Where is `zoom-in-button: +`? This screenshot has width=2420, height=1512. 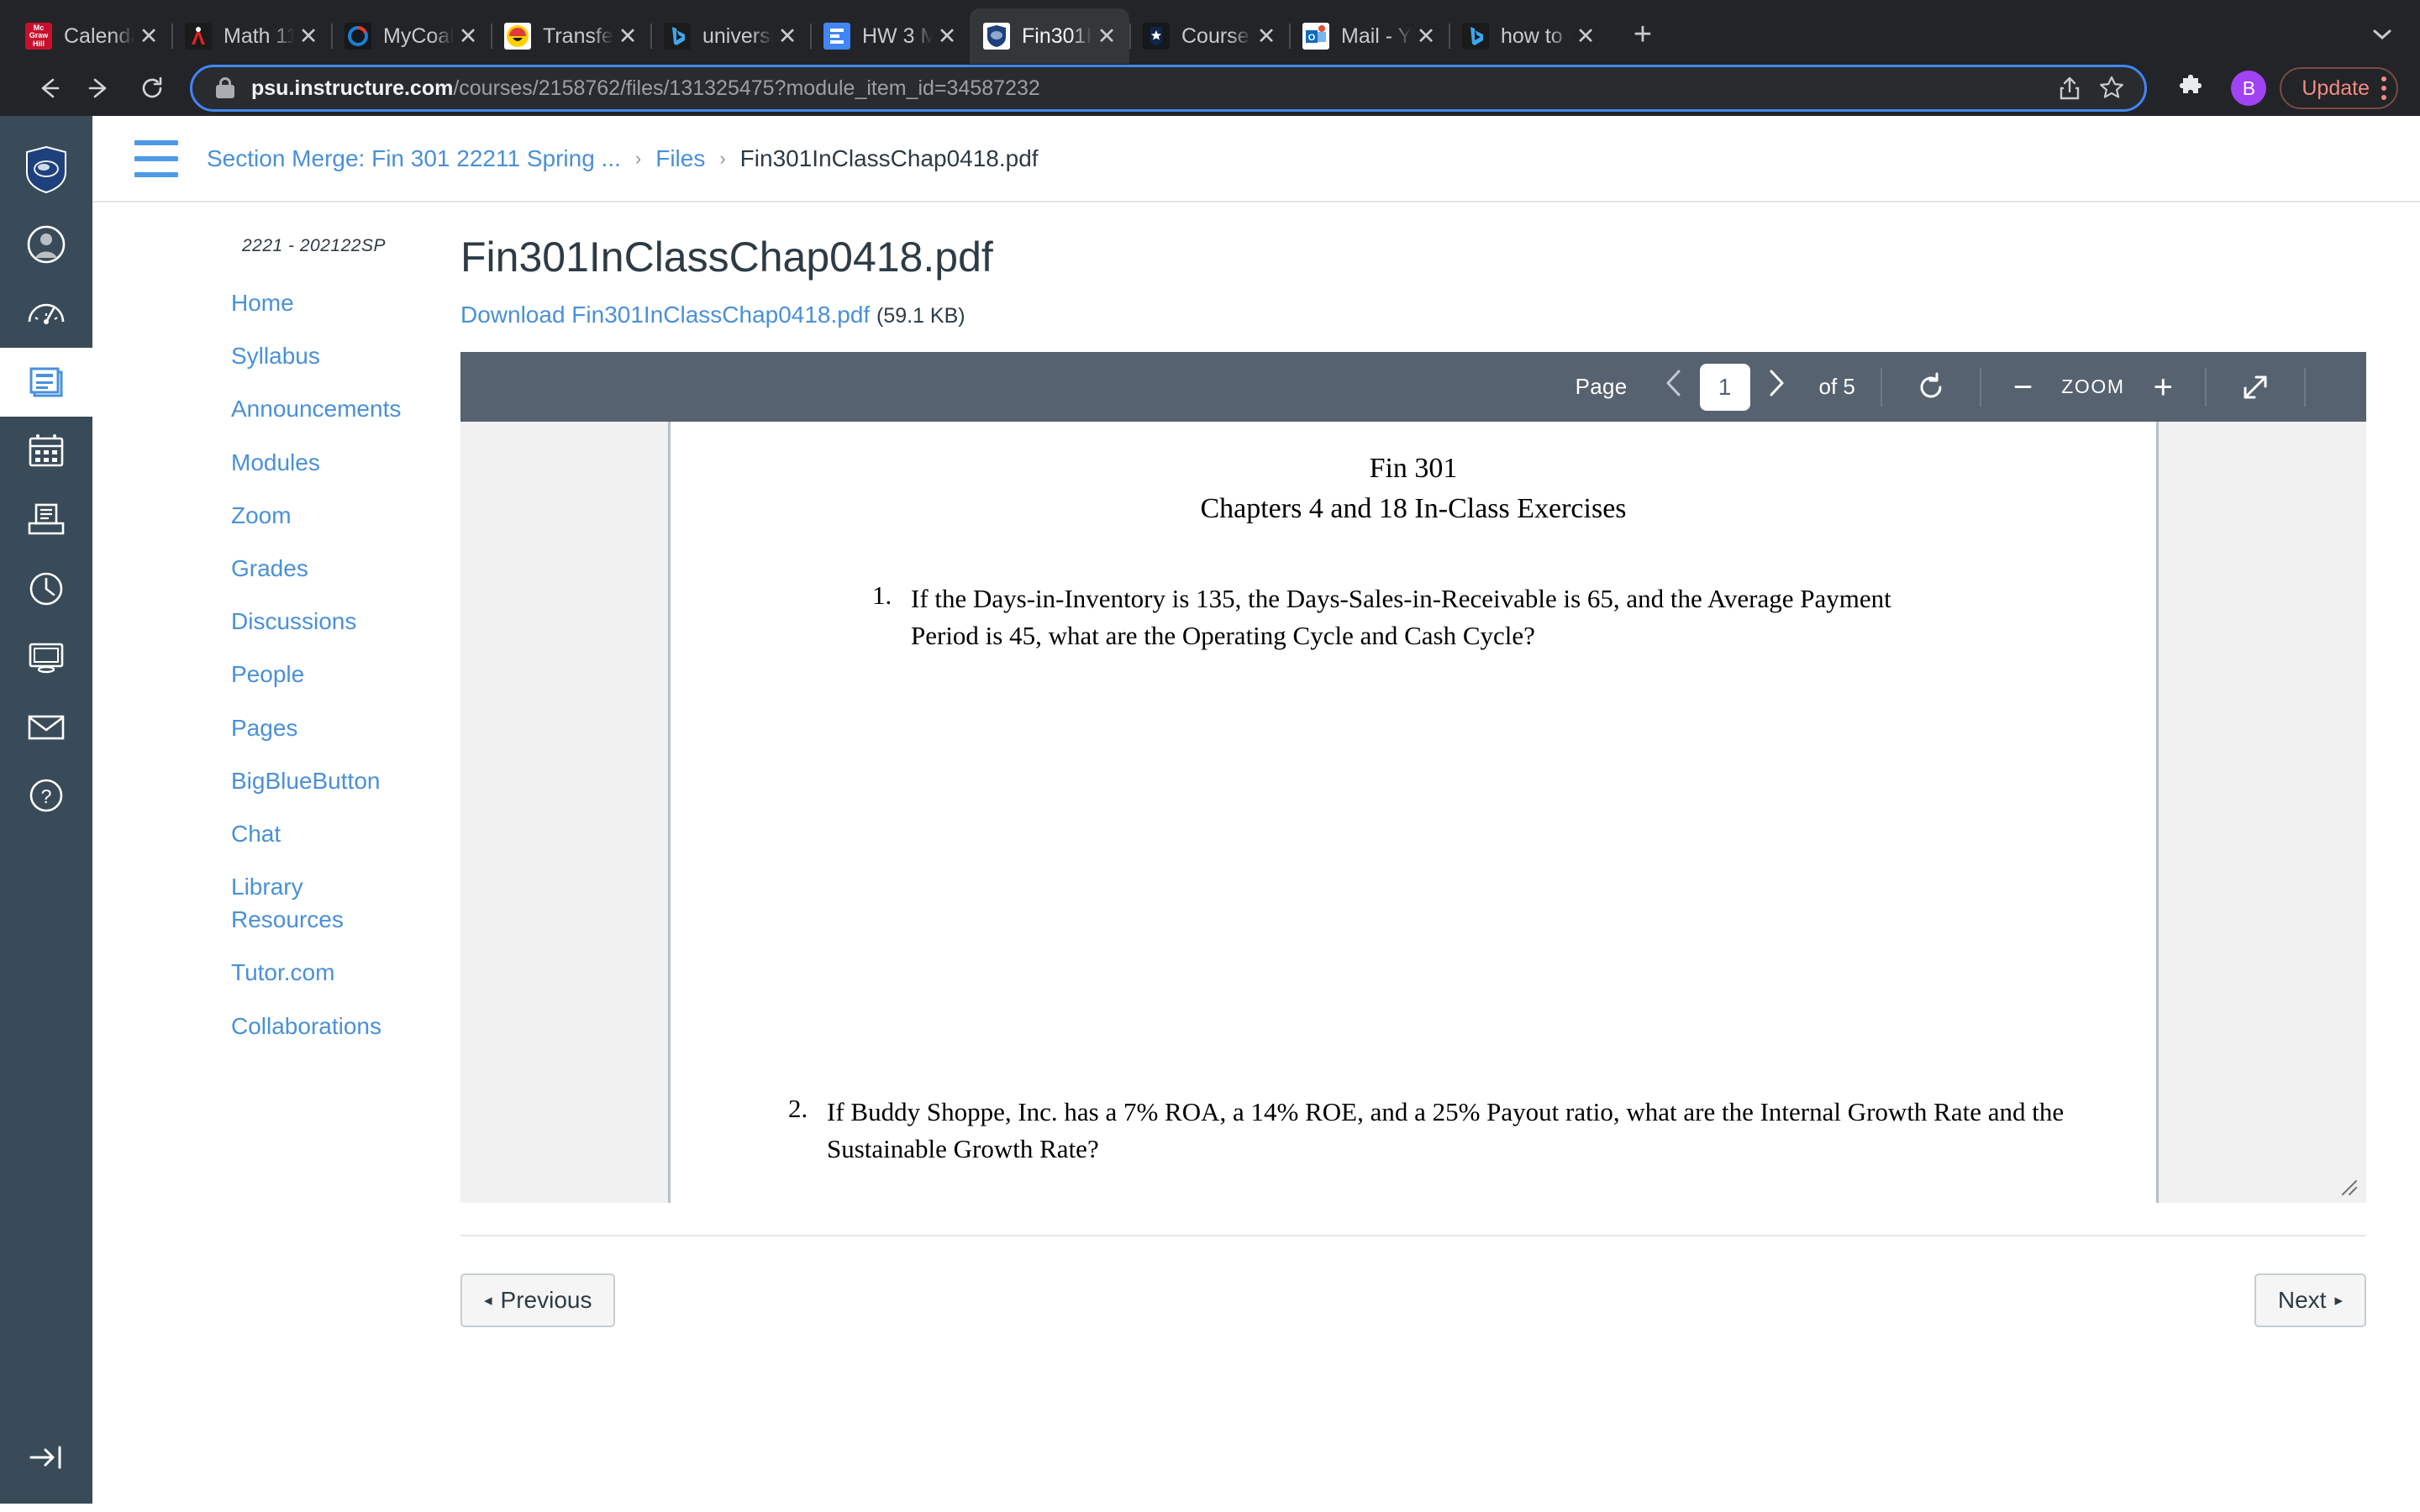
zoom-in-button: + is located at coordinates (2163, 387).